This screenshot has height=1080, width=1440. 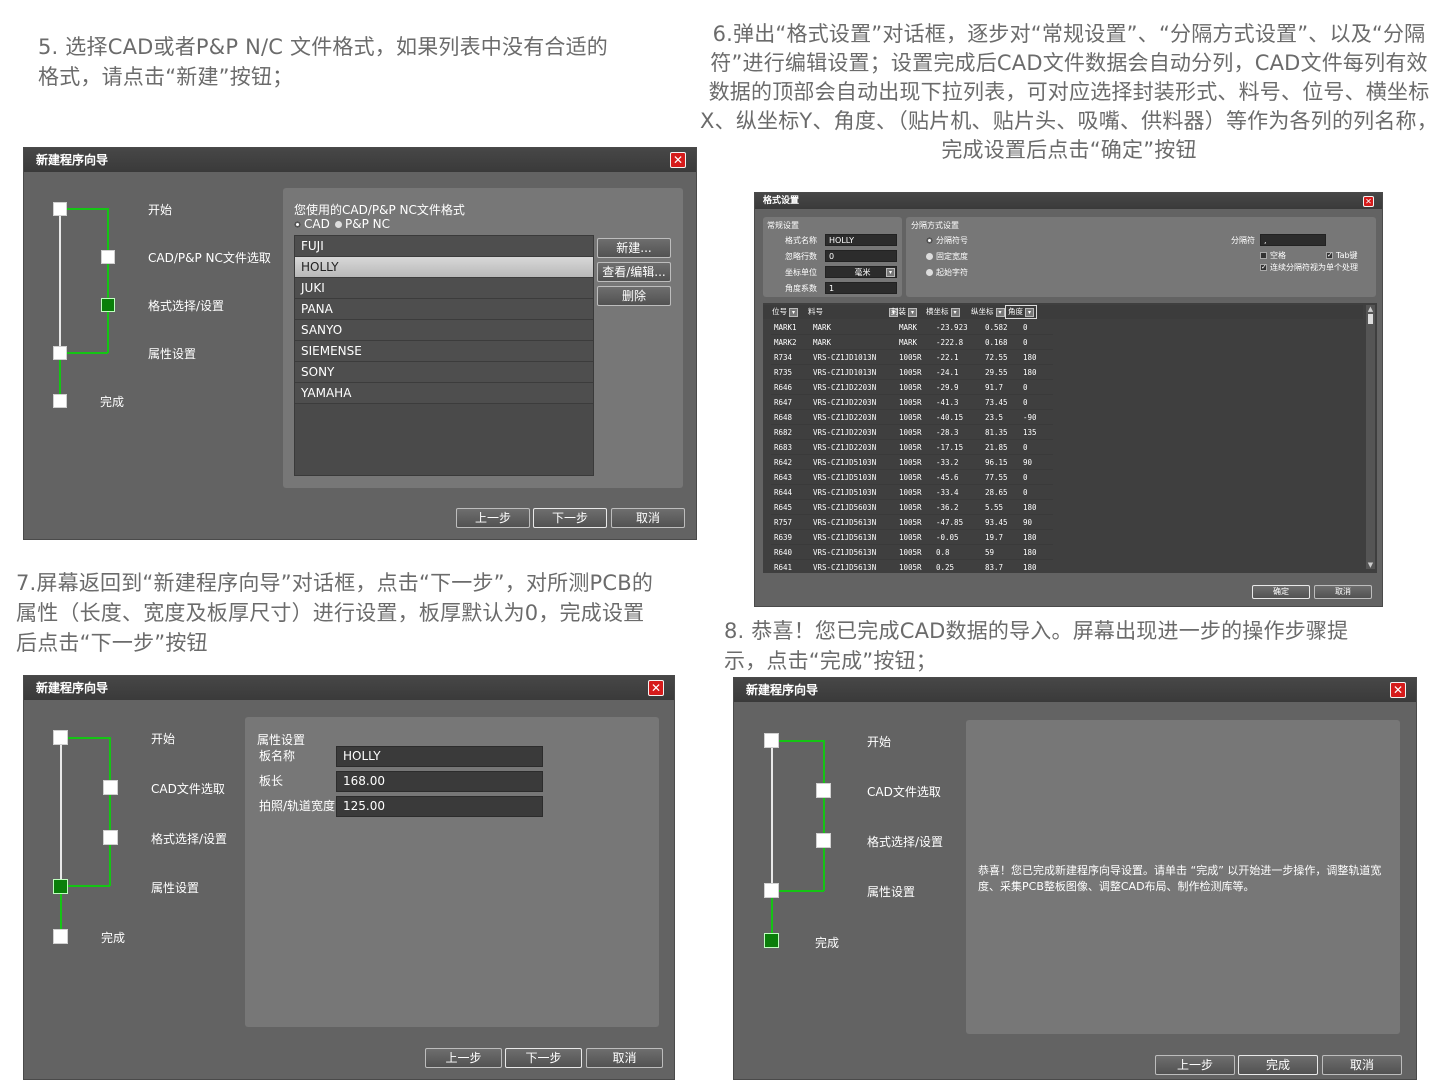 I want to click on table-cell: 0.582, so click(x=1001, y=327).